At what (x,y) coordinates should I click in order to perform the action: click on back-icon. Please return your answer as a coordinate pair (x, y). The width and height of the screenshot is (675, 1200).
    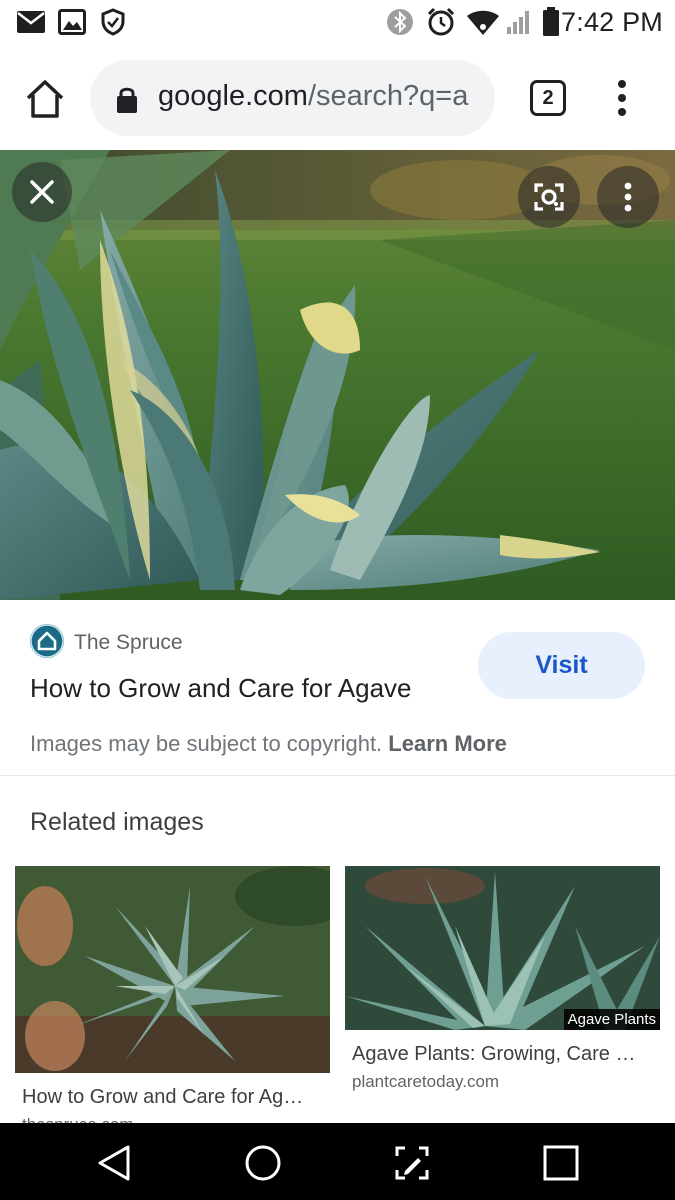
    Looking at the image, I should click on (115, 1163).